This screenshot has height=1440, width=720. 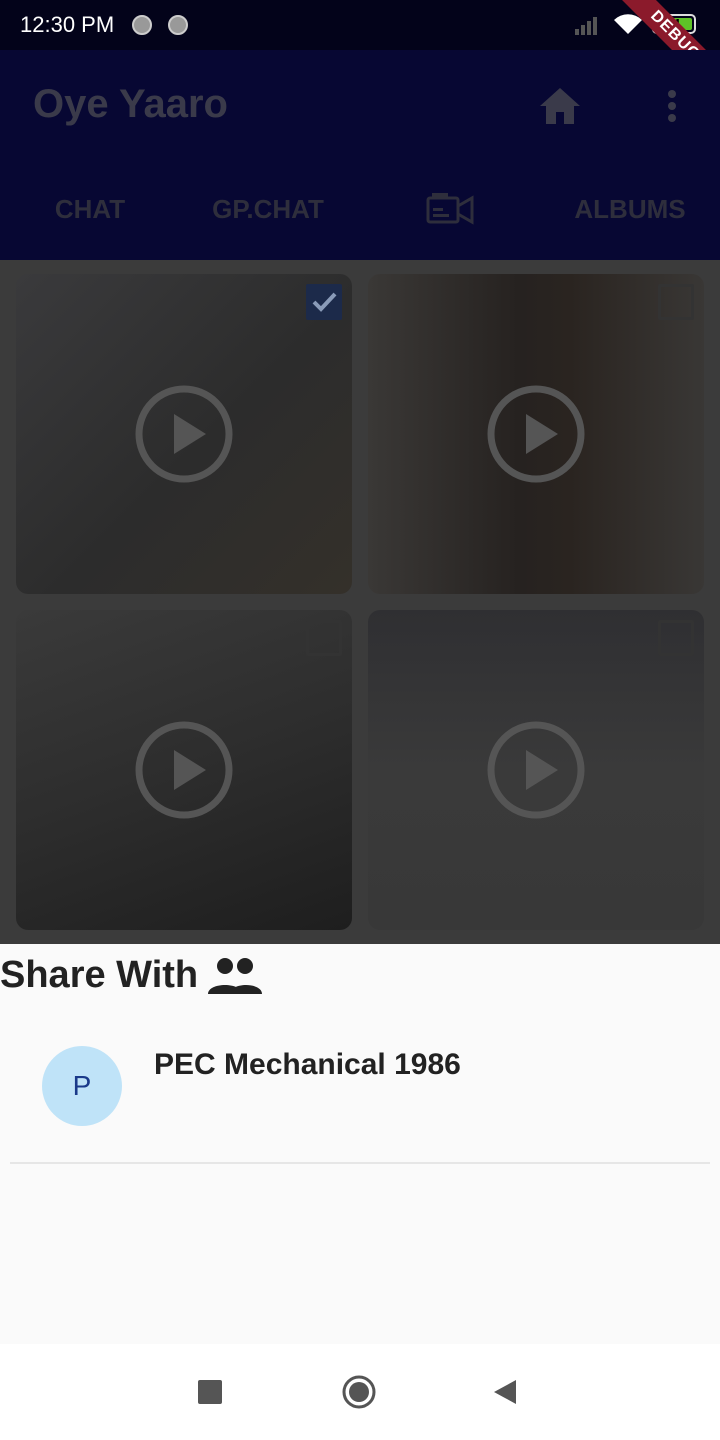 I want to click on tab-videos, so click(x=450, y=219).